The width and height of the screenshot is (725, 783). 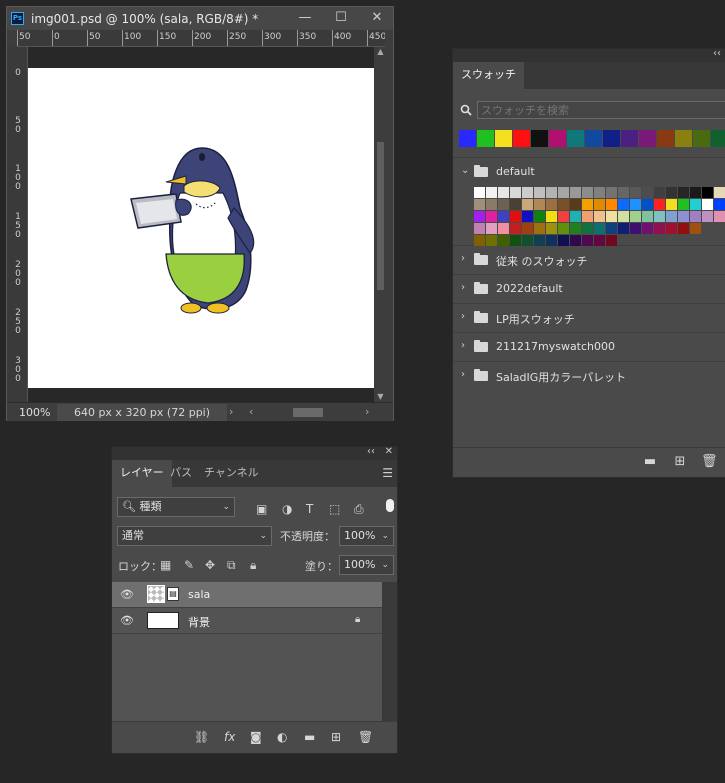 What do you see at coordinates (194, 536) in the screenshot?
I see `blend-mode-select: 通常 ⌄` at bounding box center [194, 536].